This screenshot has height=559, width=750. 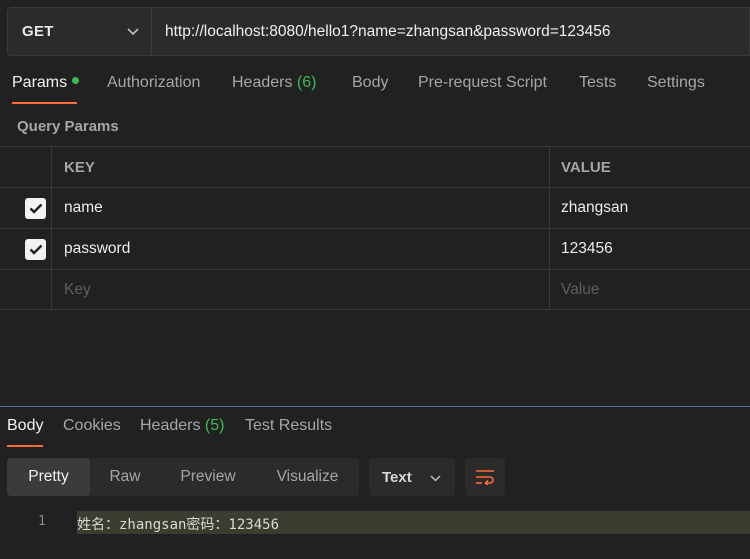 What do you see at coordinates (650, 208) in the screenshot?
I see `param-value-cell: zhangsan` at bounding box center [650, 208].